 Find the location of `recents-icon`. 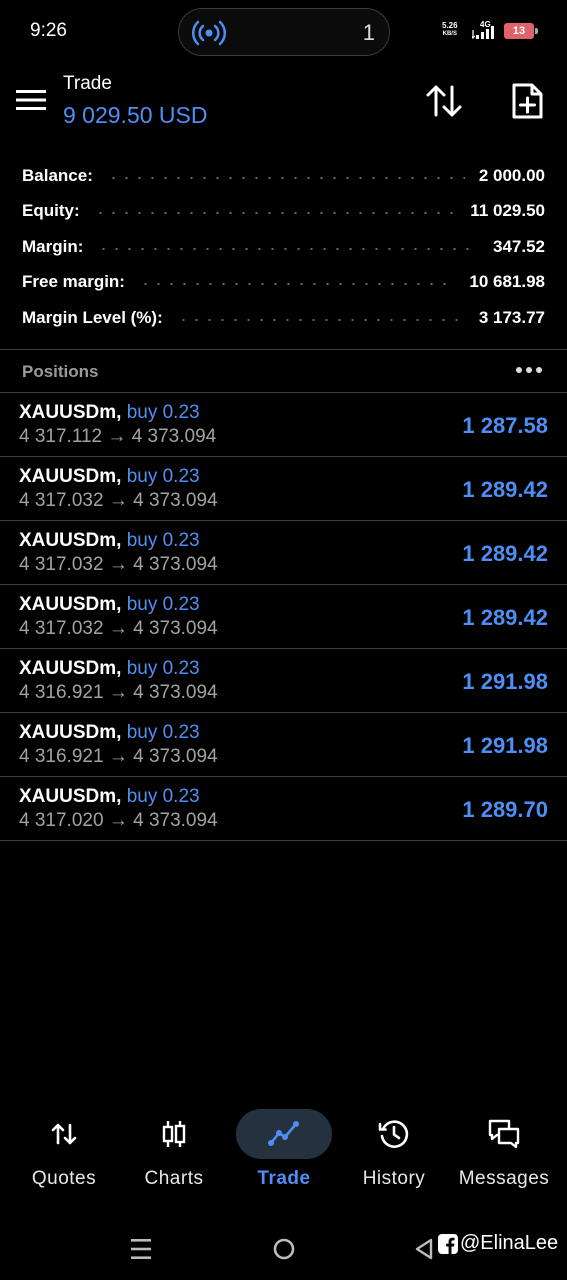

recents-icon is located at coordinates (141, 1249).